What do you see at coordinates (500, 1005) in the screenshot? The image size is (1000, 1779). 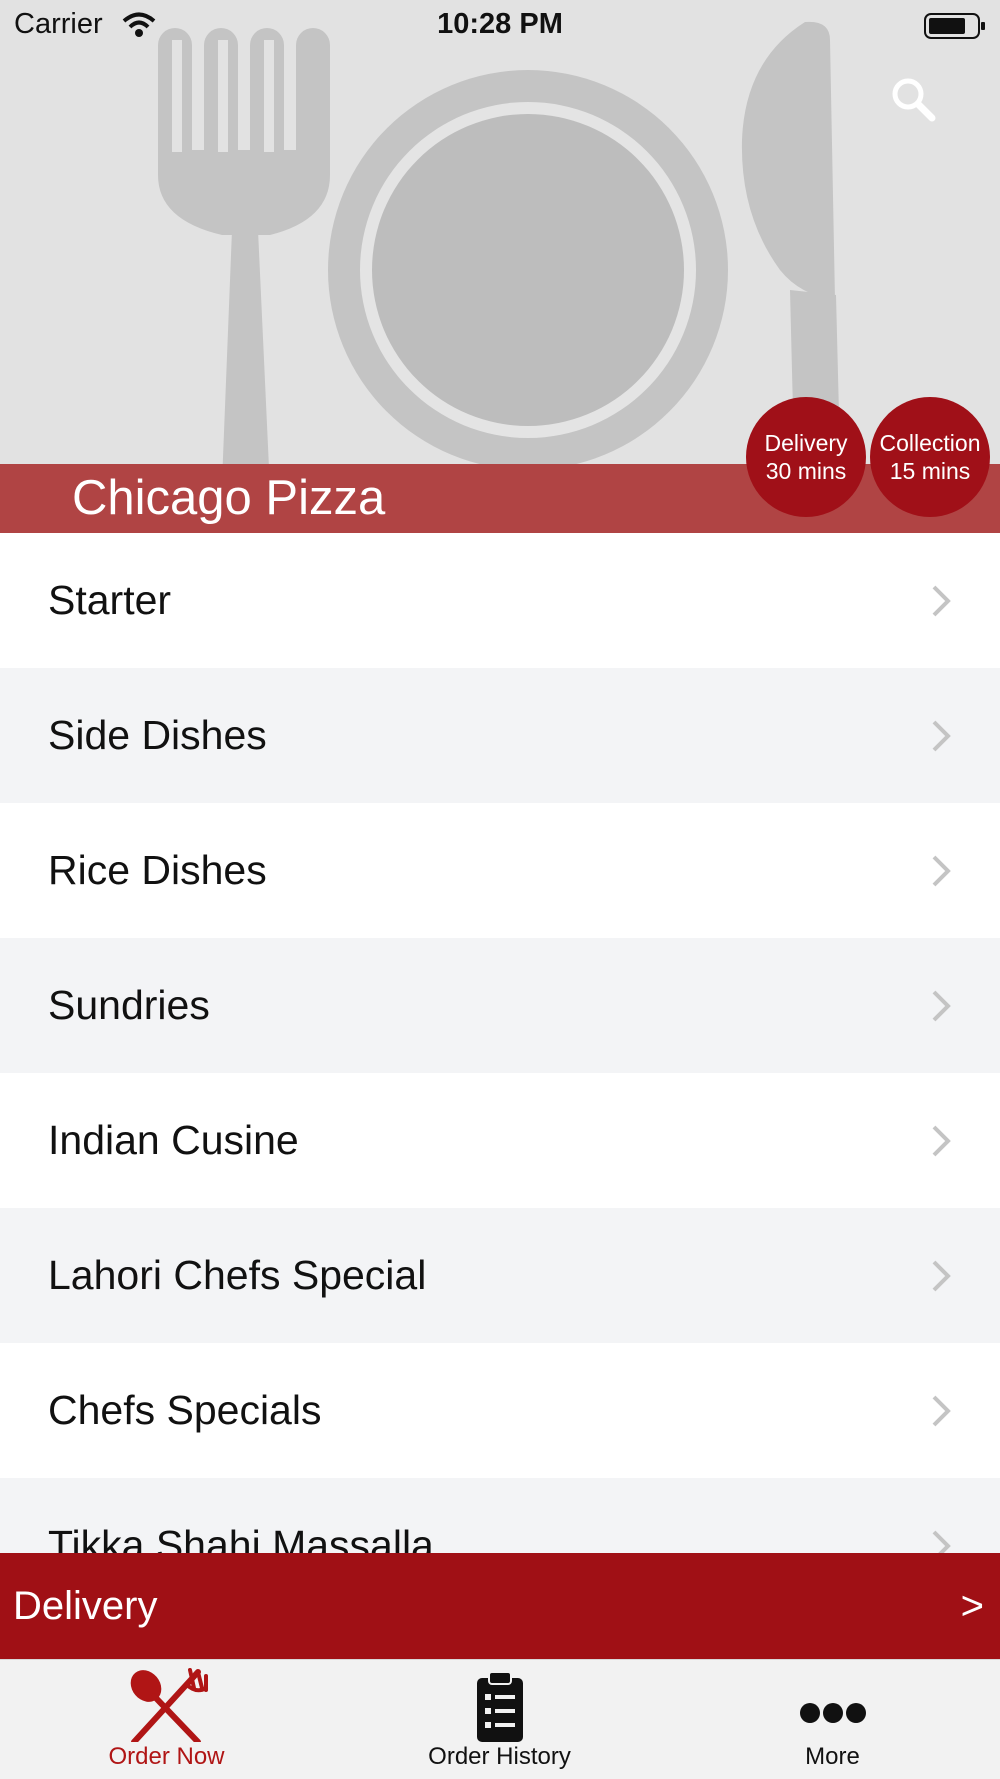 I see `menu-category-row: Sundries` at bounding box center [500, 1005].